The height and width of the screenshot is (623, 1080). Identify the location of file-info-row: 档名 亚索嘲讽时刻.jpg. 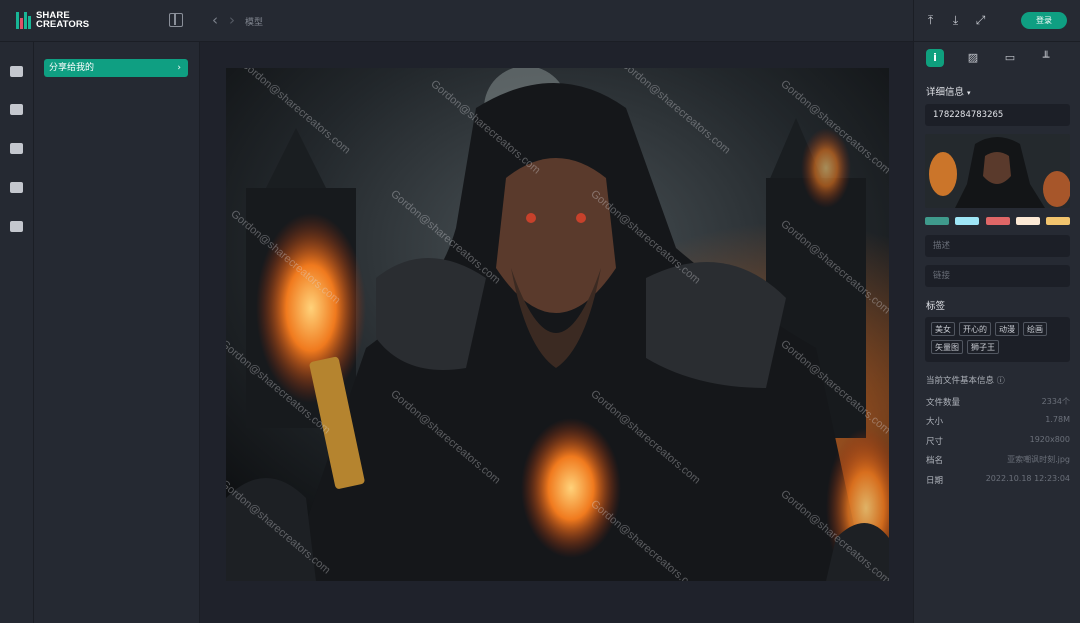
(998, 460).